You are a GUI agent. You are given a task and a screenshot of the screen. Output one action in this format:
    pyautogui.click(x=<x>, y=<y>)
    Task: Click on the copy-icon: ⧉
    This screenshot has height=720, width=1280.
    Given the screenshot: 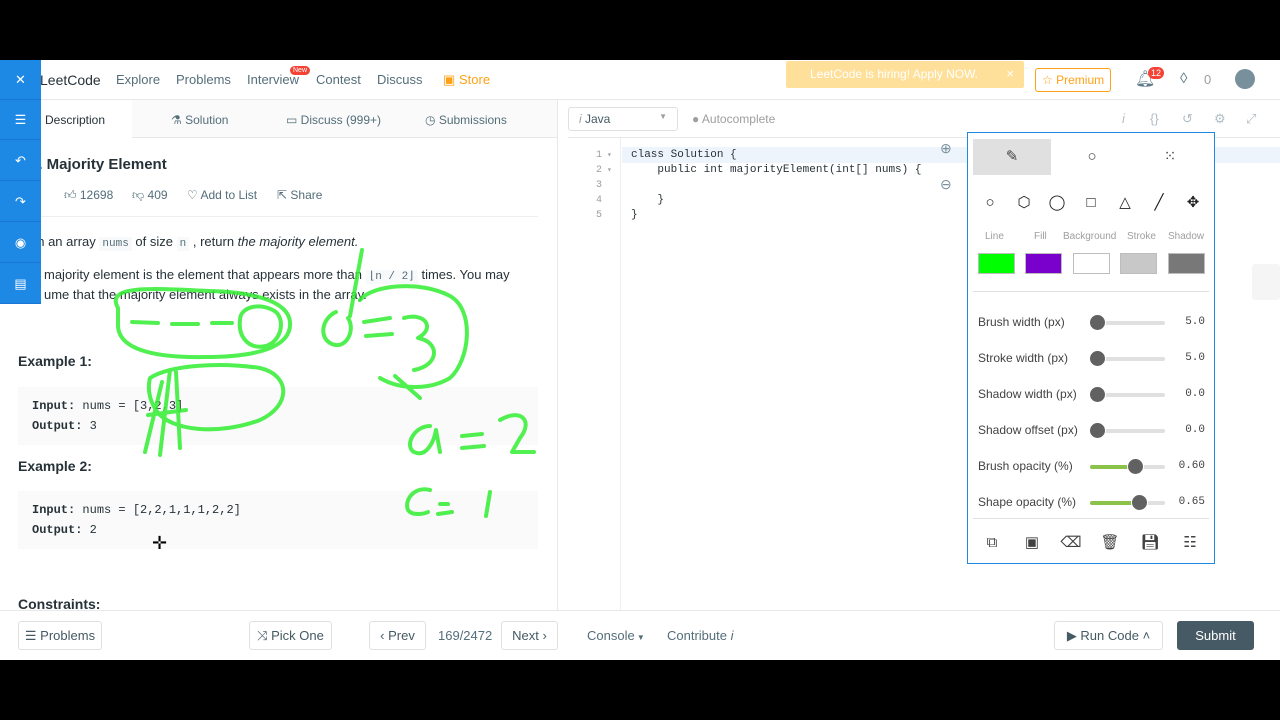 What is the action you would take?
    pyautogui.click(x=992, y=543)
    